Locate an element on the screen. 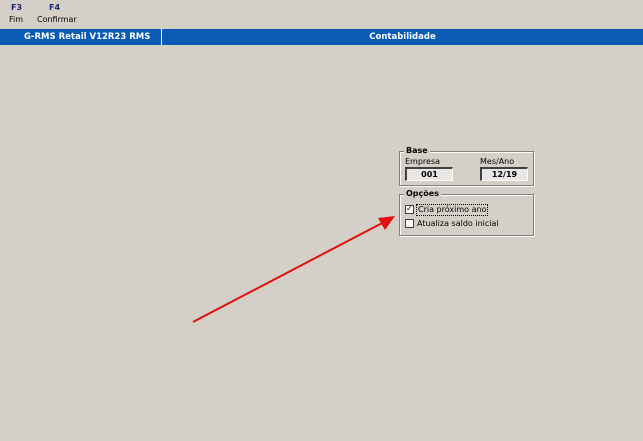 Image resolution: width=643 pixels, height=441 pixels. app-title: G-RMS Retail V12R23 RMS is located at coordinates (87, 37).